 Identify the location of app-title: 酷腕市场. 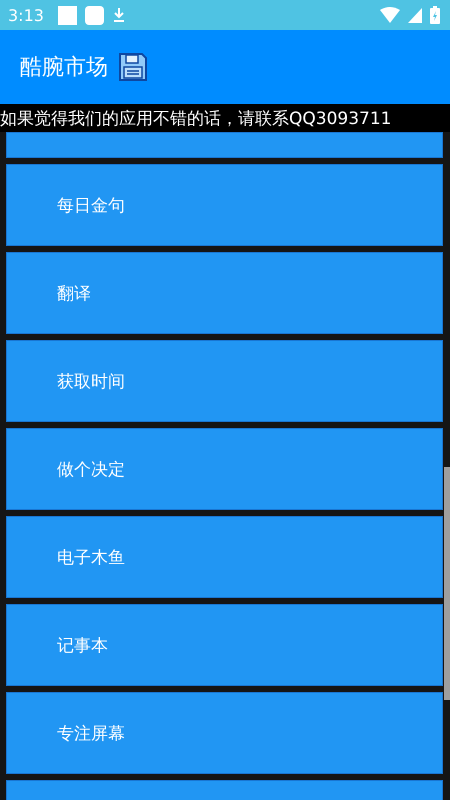
(64, 68).